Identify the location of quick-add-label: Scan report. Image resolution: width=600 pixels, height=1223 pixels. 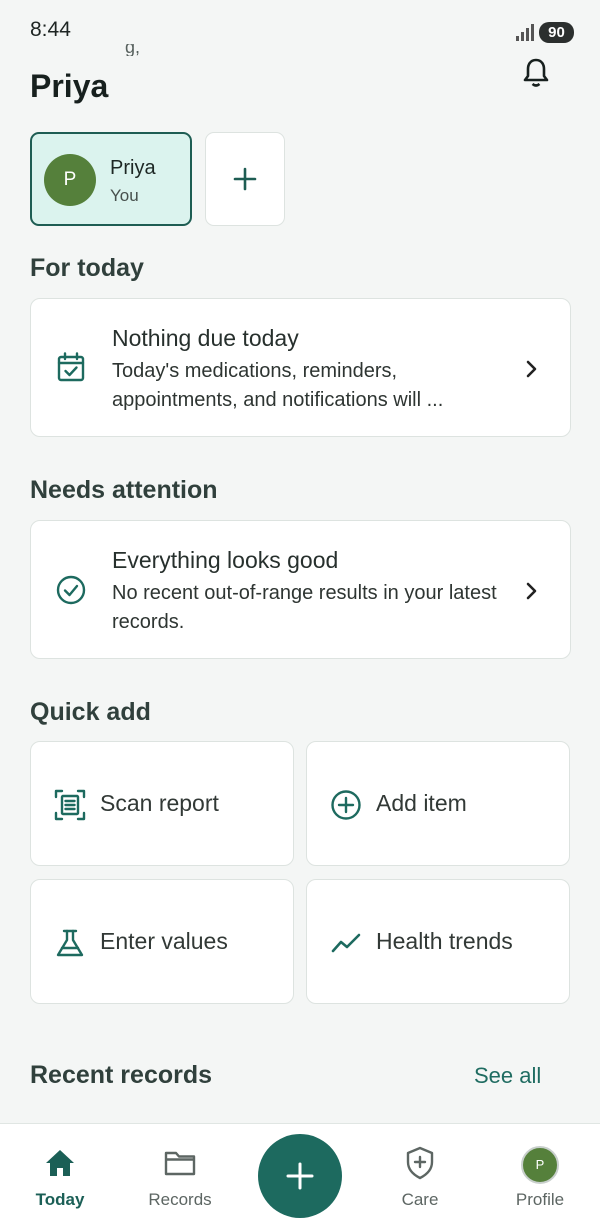
(159, 803).